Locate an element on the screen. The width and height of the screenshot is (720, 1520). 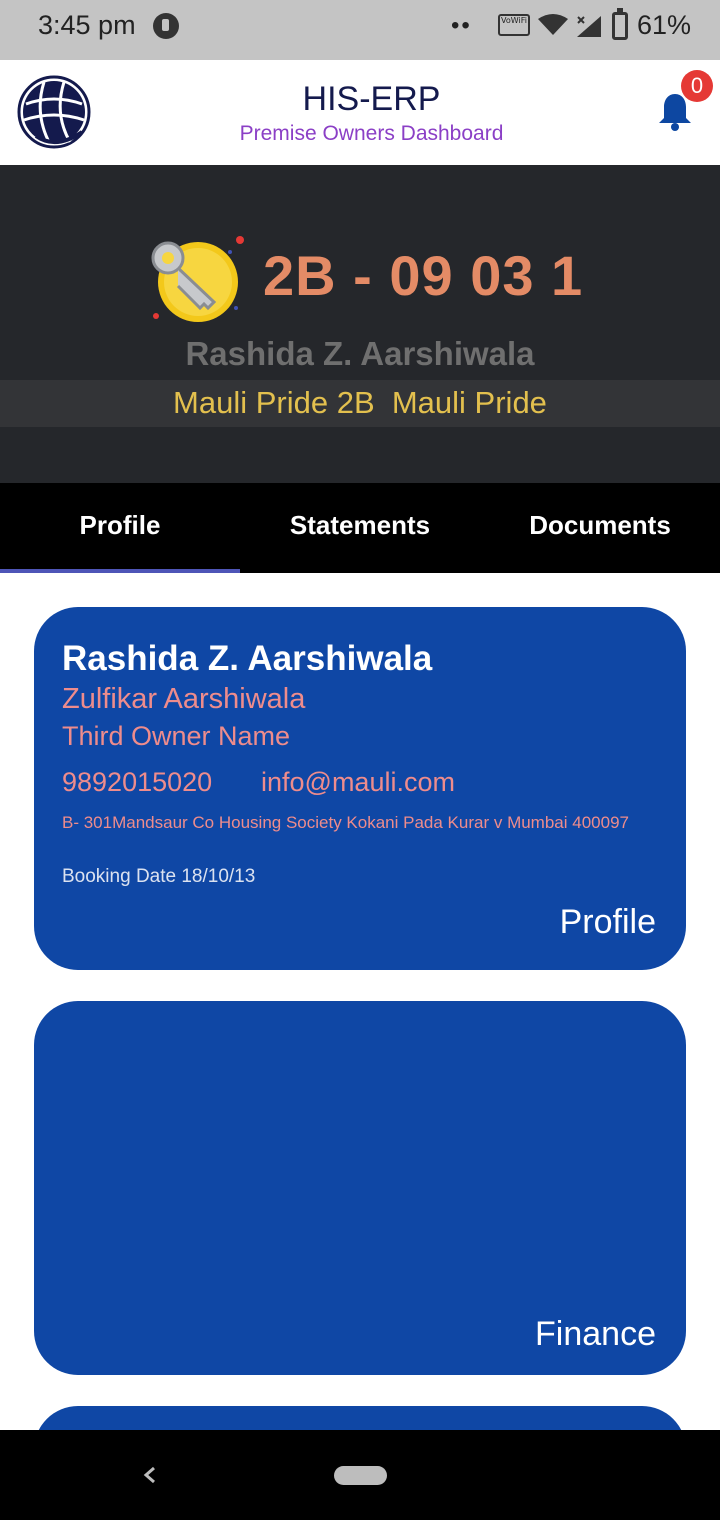
tab-statements: Statements is located at coordinates (360, 528).